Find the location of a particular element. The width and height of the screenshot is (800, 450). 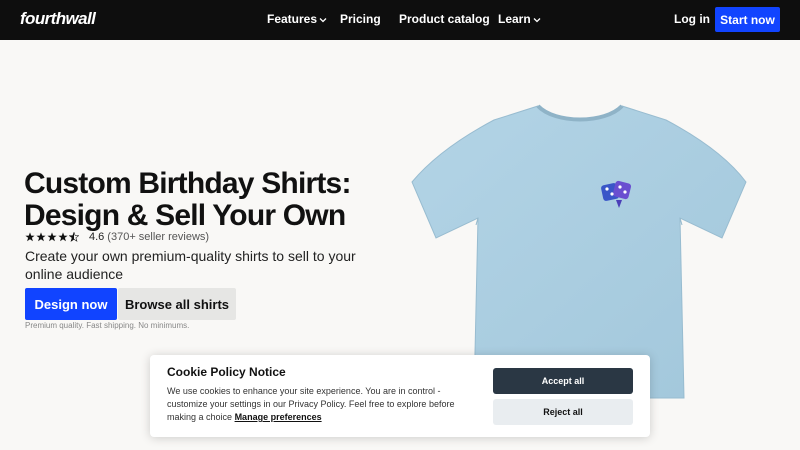

browse-all-shirts-button: Browse all shirts is located at coordinates (177, 304).